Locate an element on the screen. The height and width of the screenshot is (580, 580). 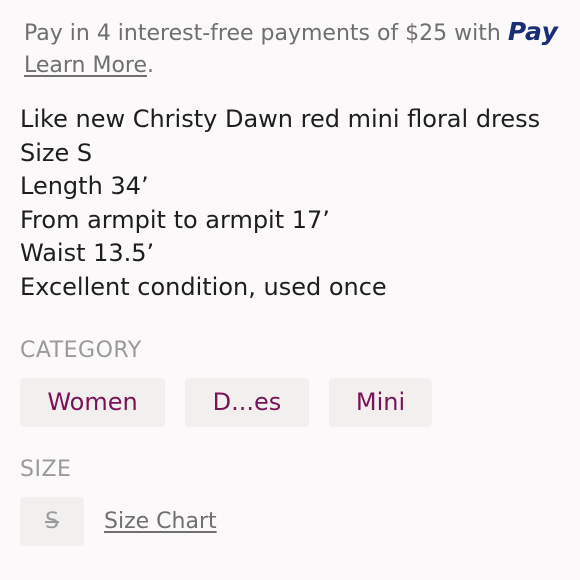
category-chips: Women D...es Mini is located at coordinates (226, 402).